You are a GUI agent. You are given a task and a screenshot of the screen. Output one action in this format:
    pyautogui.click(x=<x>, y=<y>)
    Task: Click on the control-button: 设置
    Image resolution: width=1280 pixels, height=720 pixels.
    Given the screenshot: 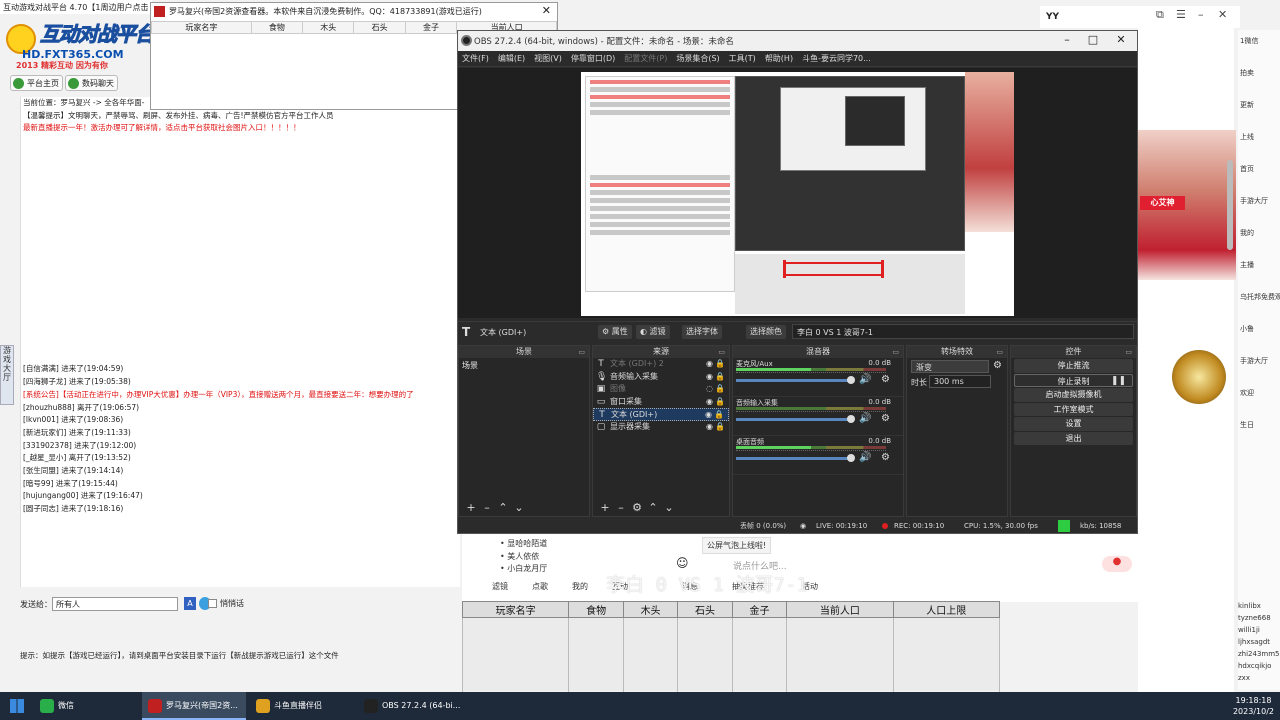 What is the action you would take?
    pyautogui.click(x=1073, y=424)
    